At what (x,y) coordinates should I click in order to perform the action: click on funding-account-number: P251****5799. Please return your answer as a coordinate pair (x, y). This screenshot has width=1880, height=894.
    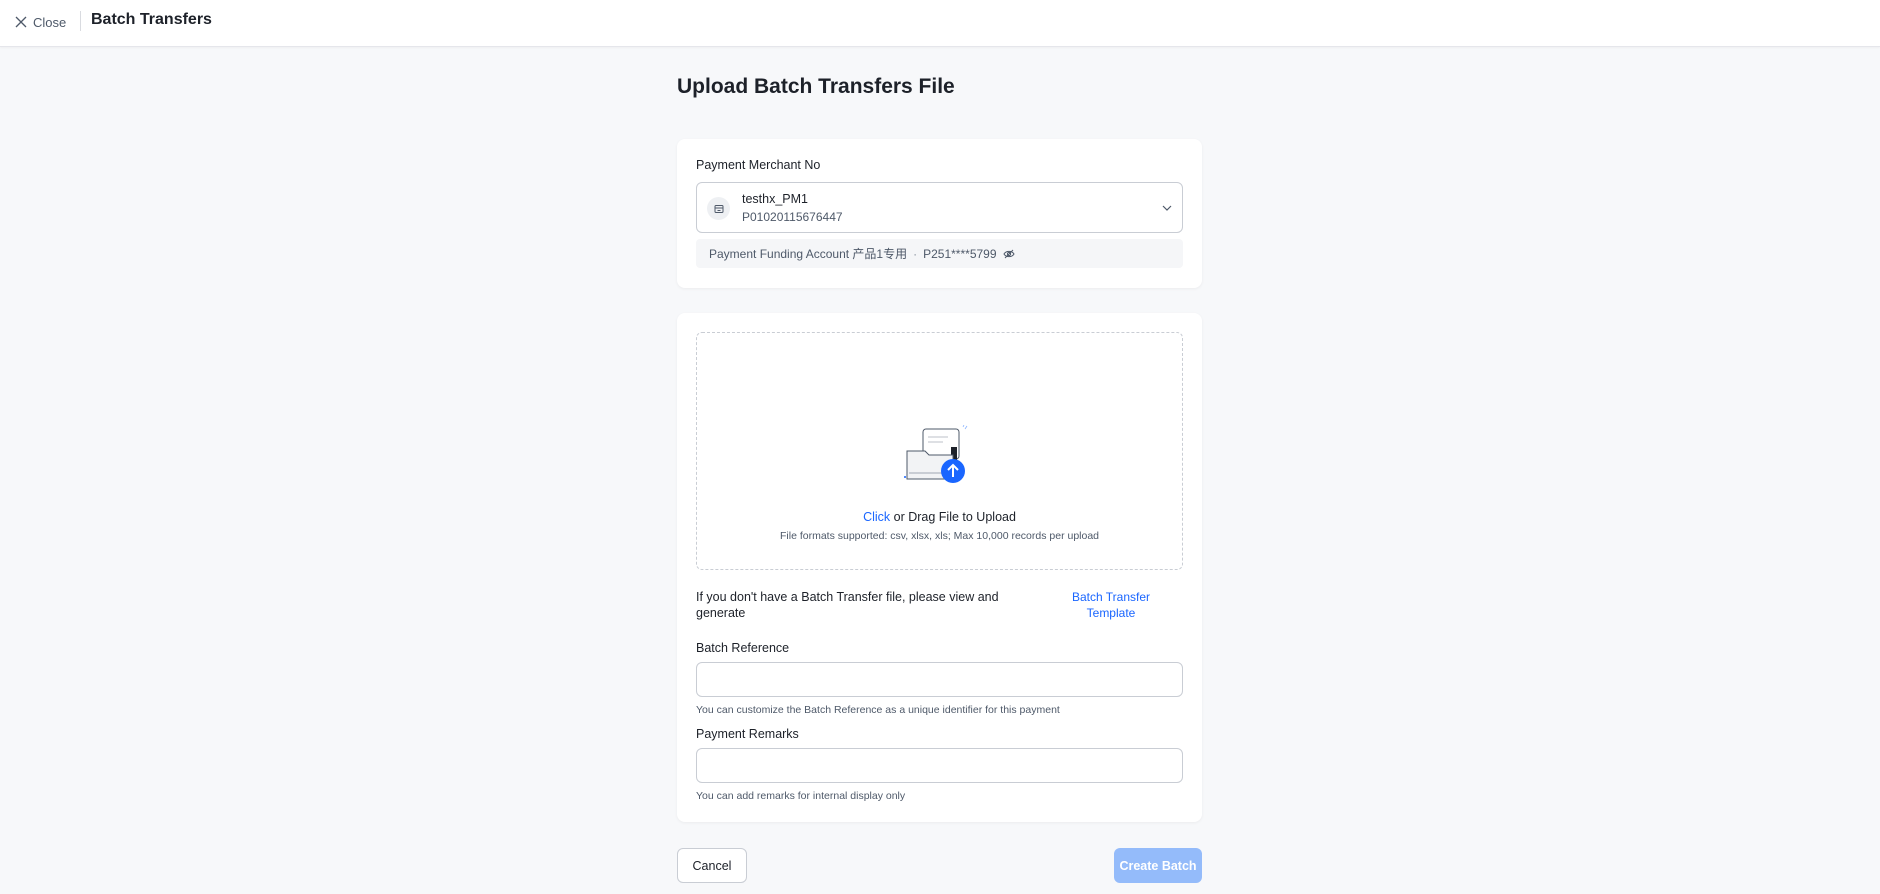
    Looking at the image, I should click on (960, 253).